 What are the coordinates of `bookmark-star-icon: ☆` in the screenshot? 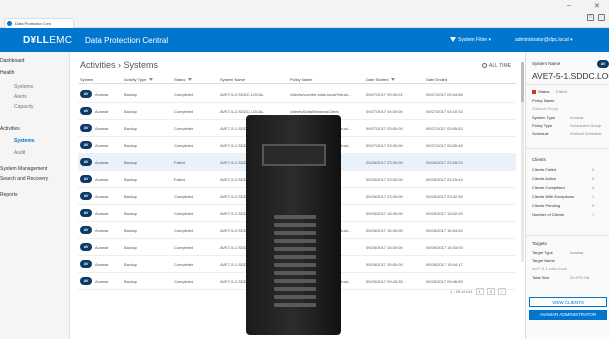 It's located at (590, 17).